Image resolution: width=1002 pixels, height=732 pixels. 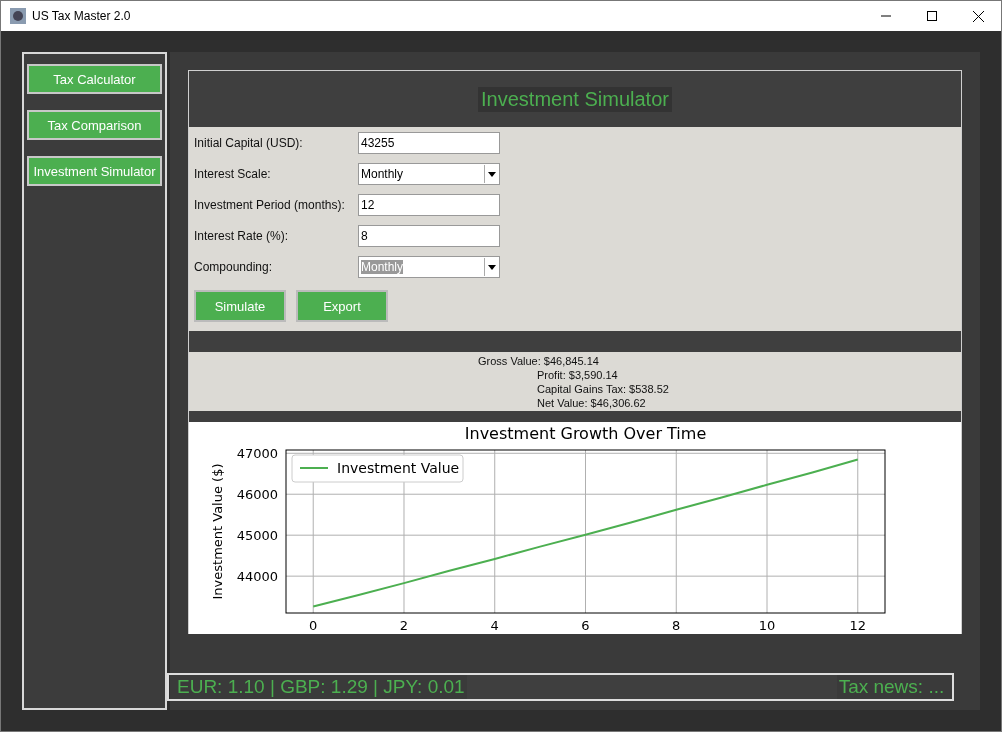 What do you see at coordinates (429, 236) in the screenshot?
I see `input-field: 8` at bounding box center [429, 236].